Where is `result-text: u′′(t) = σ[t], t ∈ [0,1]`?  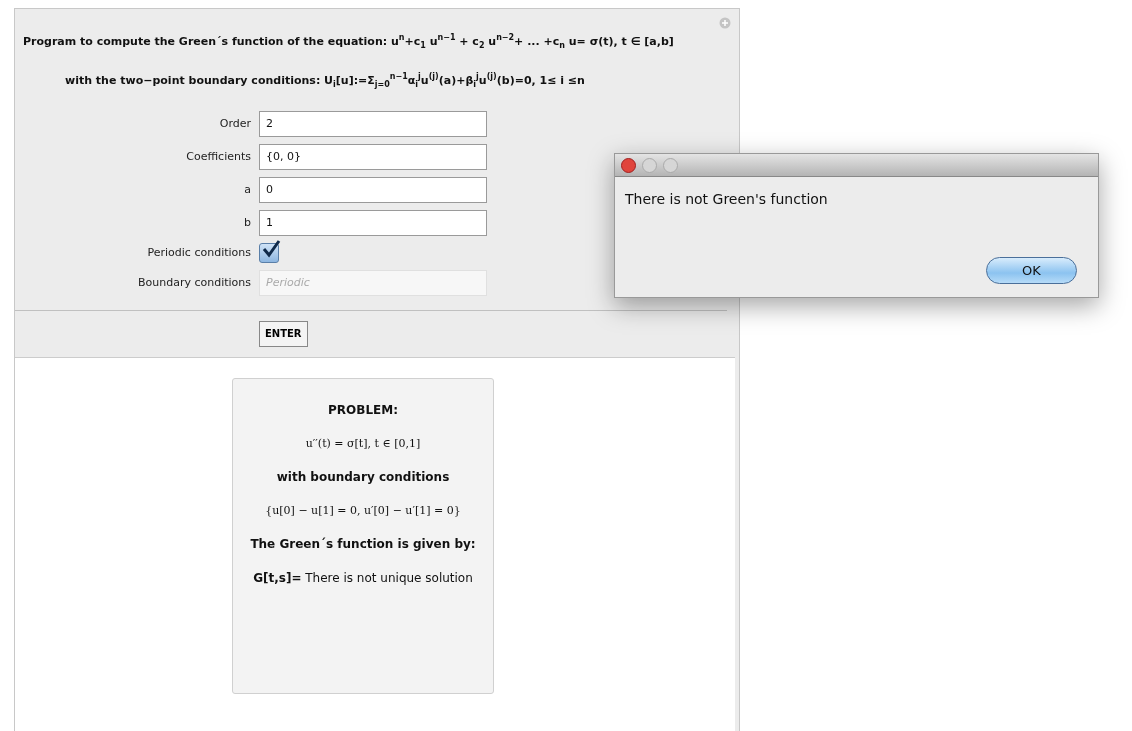 result-text: u′′(t) = σ[t], t ∈ [0,1] is located at coordinates (363, 443).